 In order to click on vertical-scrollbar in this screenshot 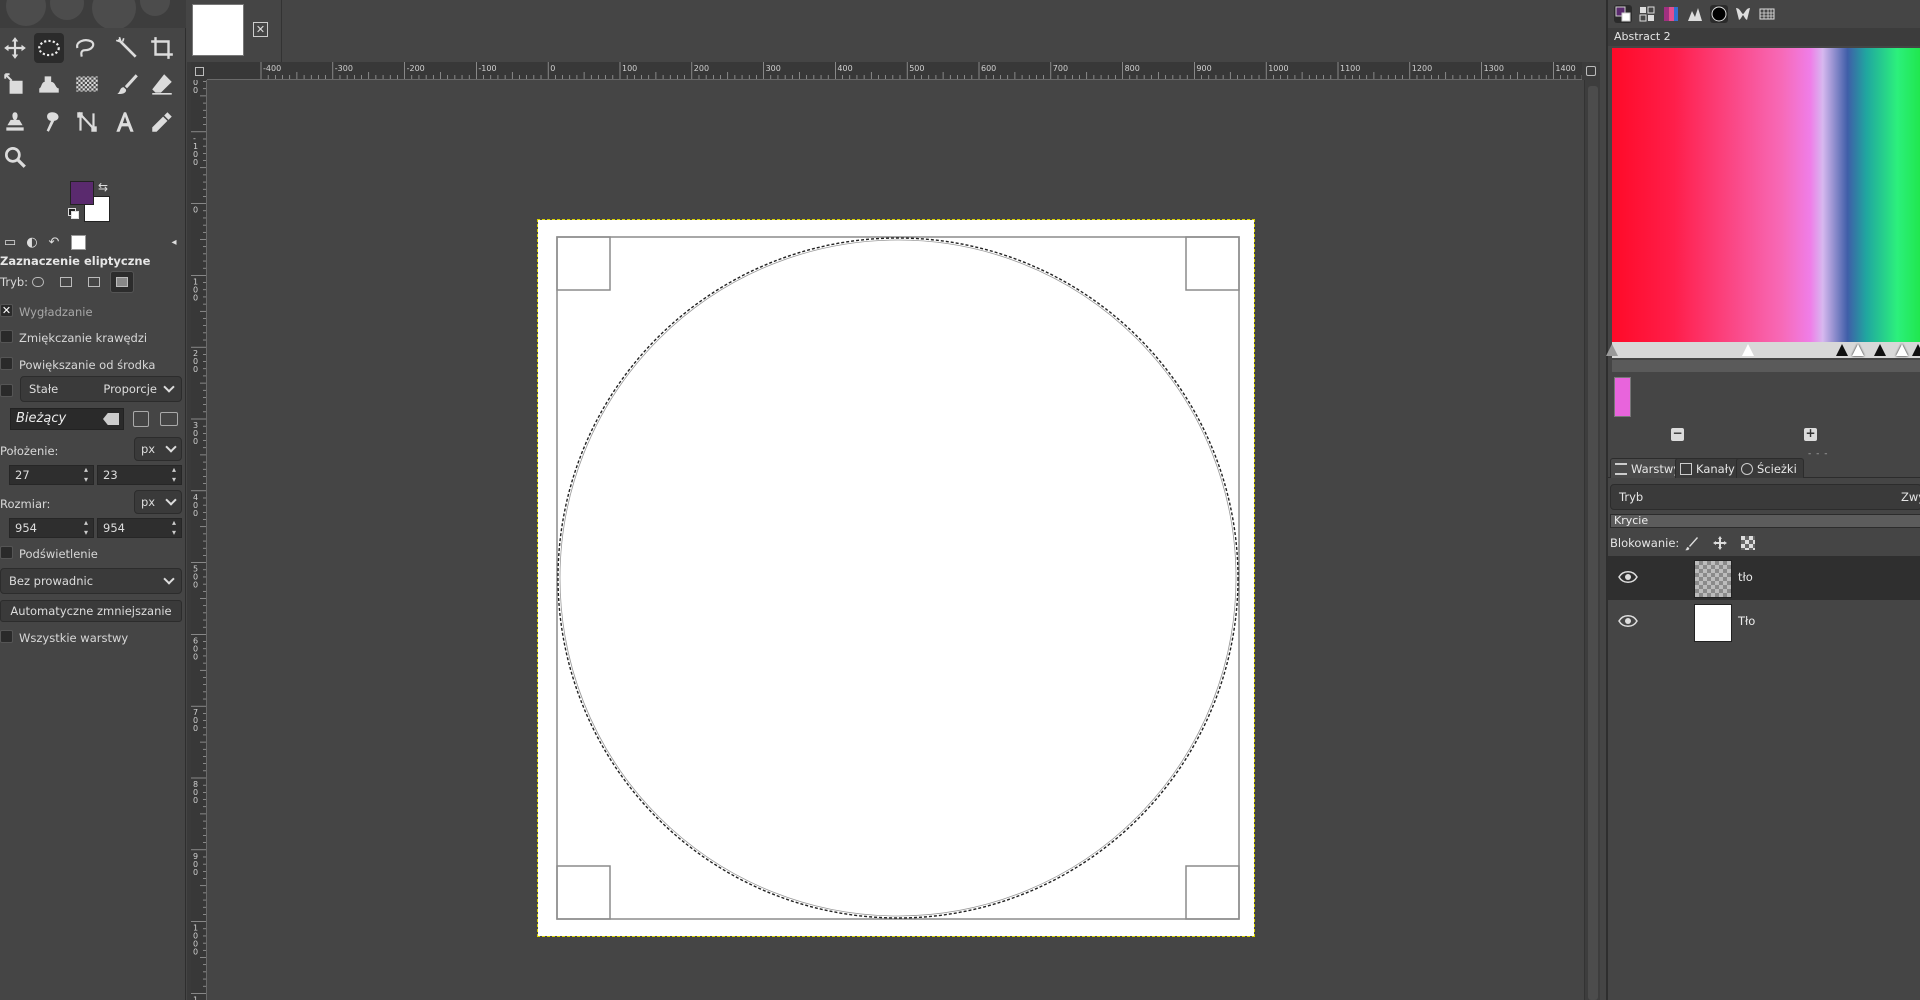, I will do `click(1592, 540)`.